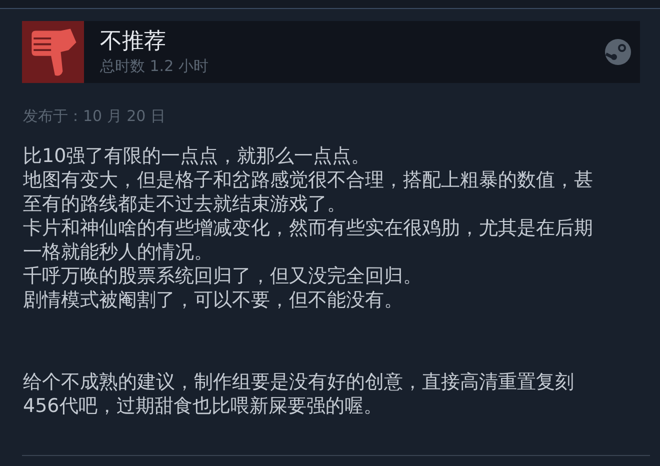 This screenshot has width=660, height=466. What do you see at coordinates (299, 394) in the screenshot?
I see `review-paragraph: 给个不成熟的建议，制作组要是没有好的创意，直接高清重置复刻456代吧，过期甜食也比喂新屎要强的喔。` at bounding box center [299, 394].